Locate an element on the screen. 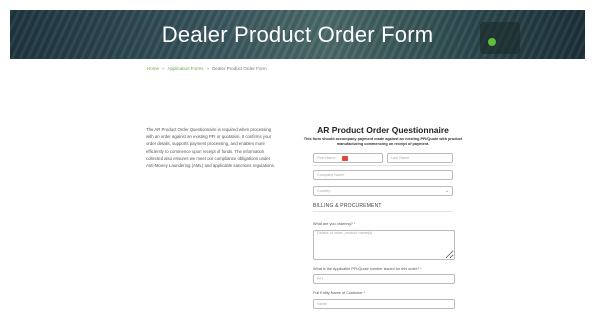 This screenshot has width=595, height=313. entity-name-label-text: Full Entity Name of Customer is located at coordinates (338, 293).